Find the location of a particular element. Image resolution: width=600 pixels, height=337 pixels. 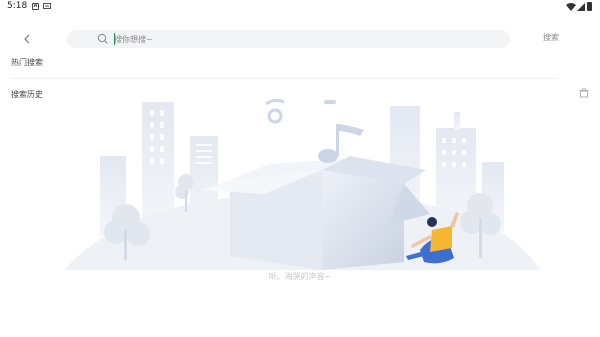

search-input is located at coordinates (304, 39).